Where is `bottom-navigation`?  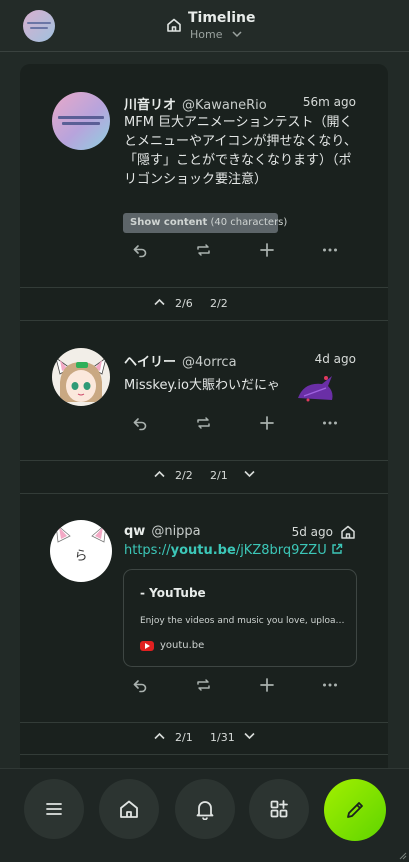 bottom-navigation is located at coordinates (204, 815).